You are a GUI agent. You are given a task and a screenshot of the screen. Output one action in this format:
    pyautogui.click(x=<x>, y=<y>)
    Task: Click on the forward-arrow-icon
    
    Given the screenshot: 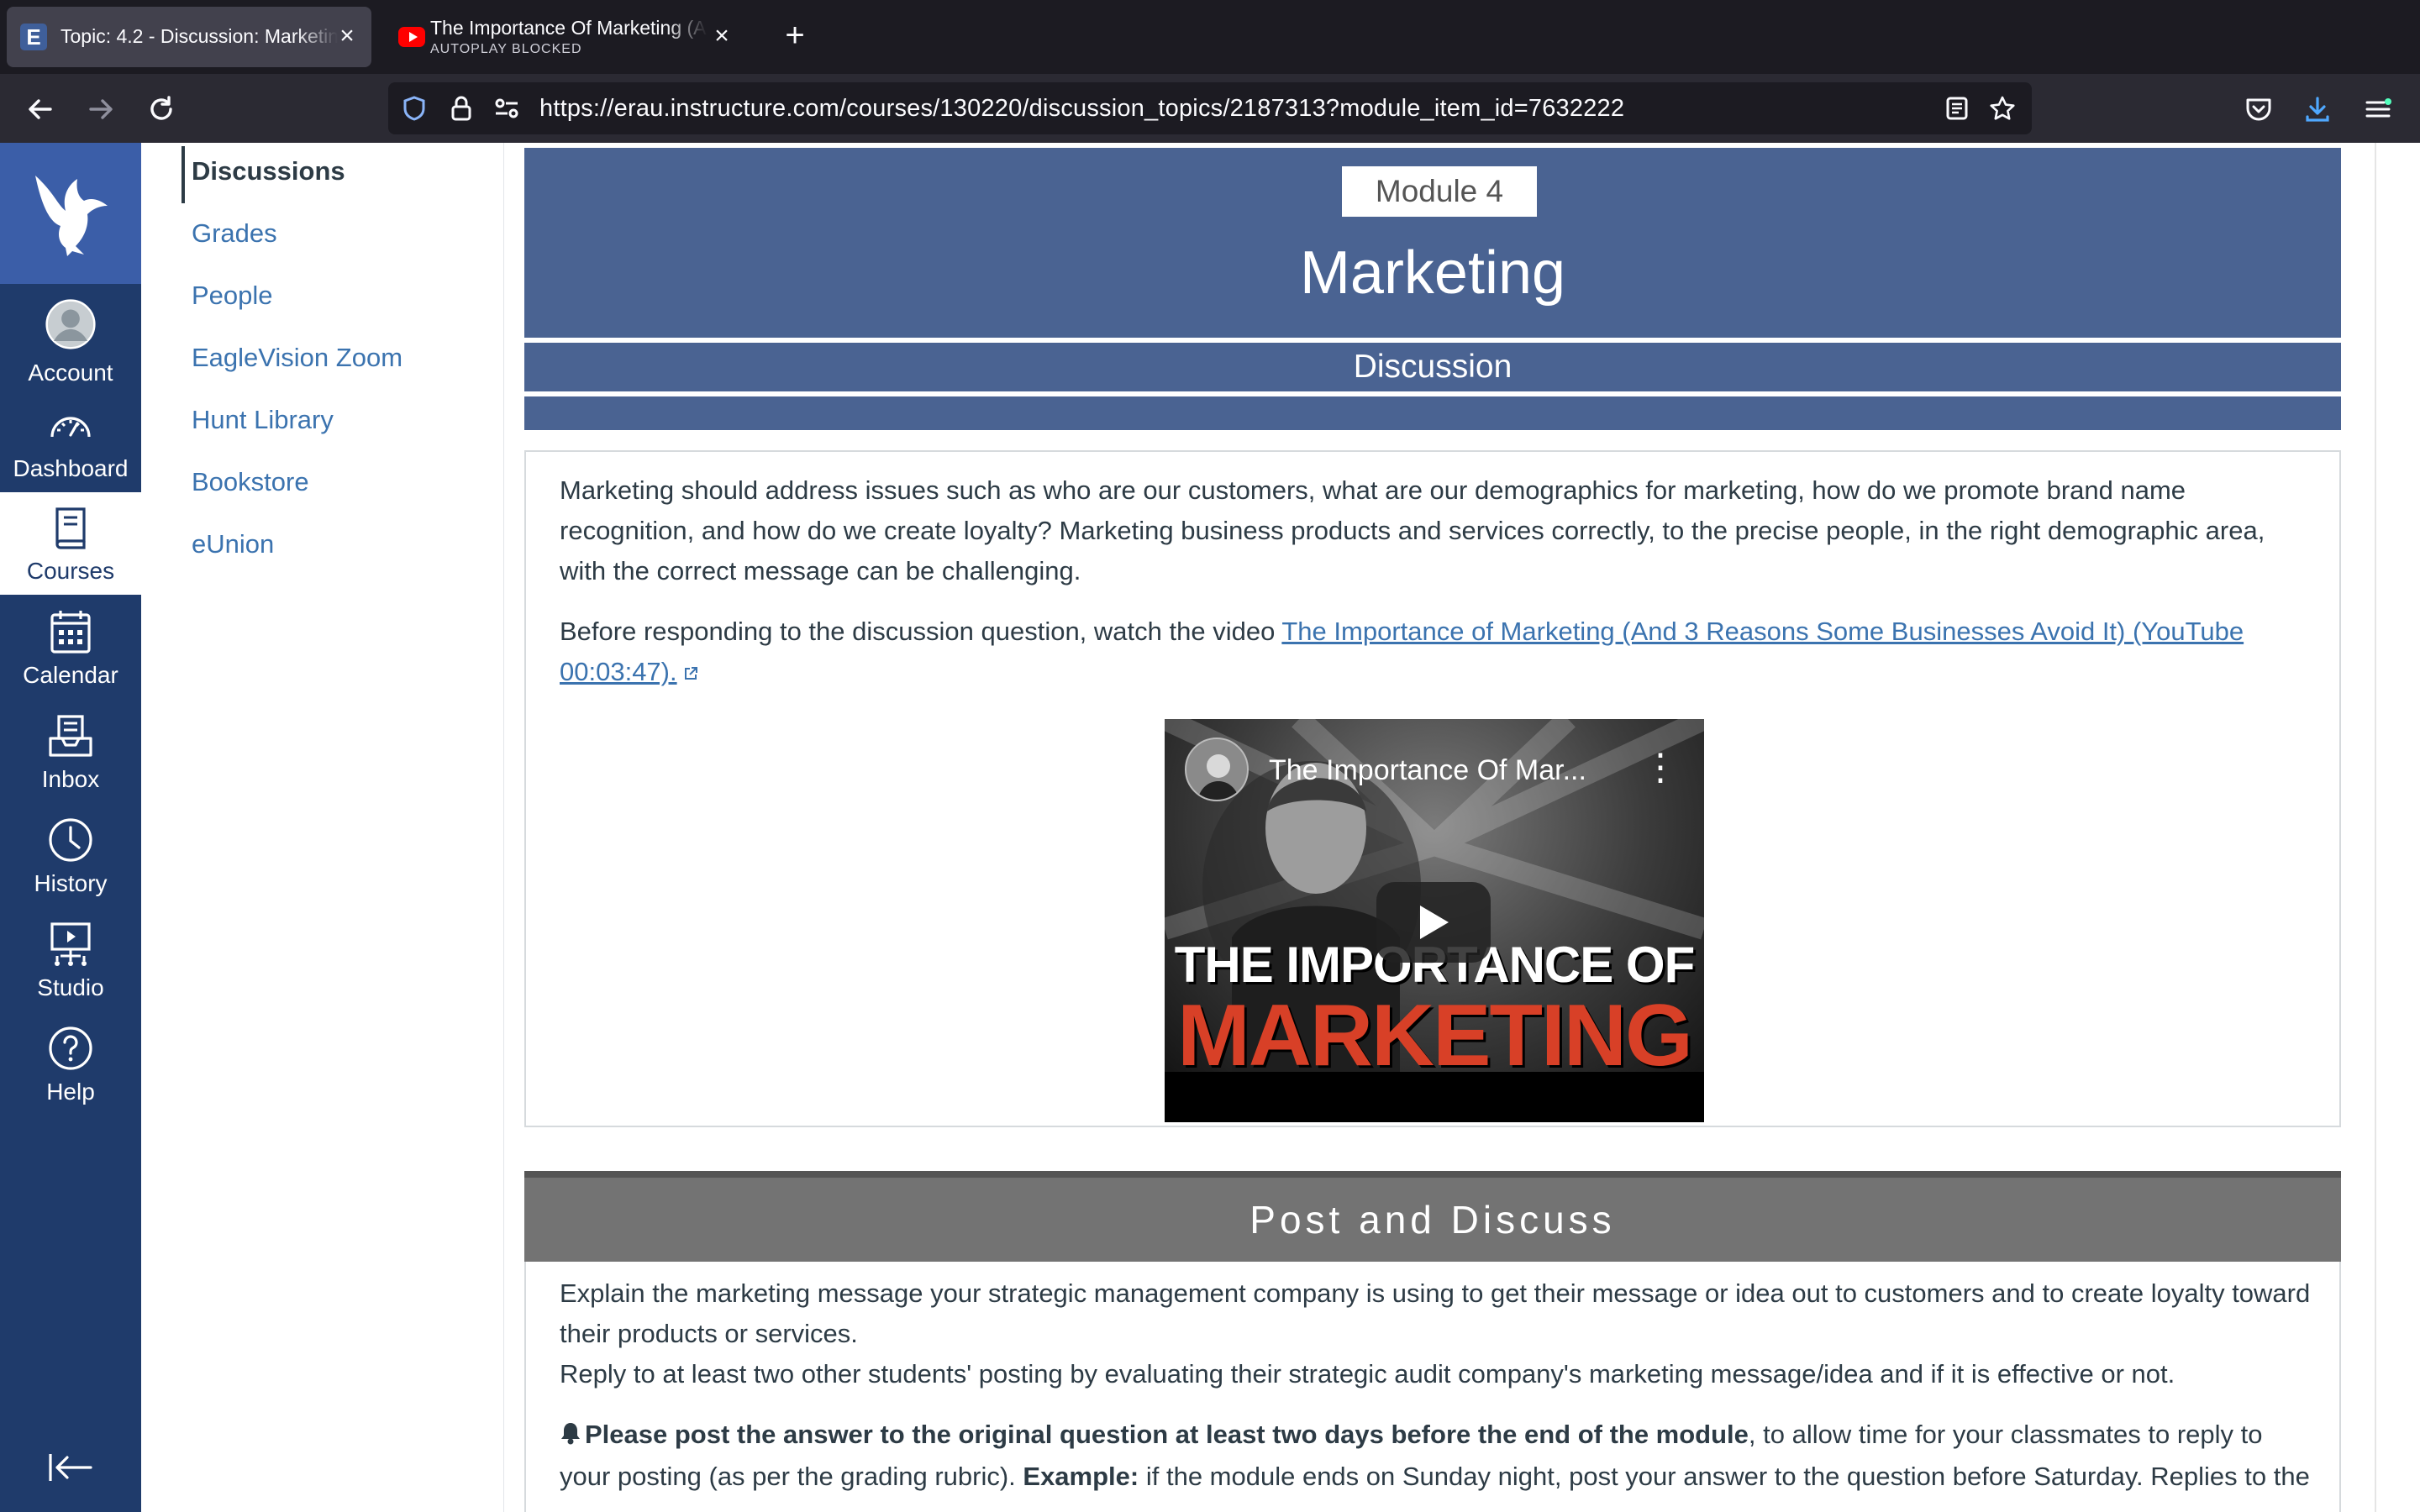 What is the action you would take?
    pyautogui.click(x=101, y=109)
    